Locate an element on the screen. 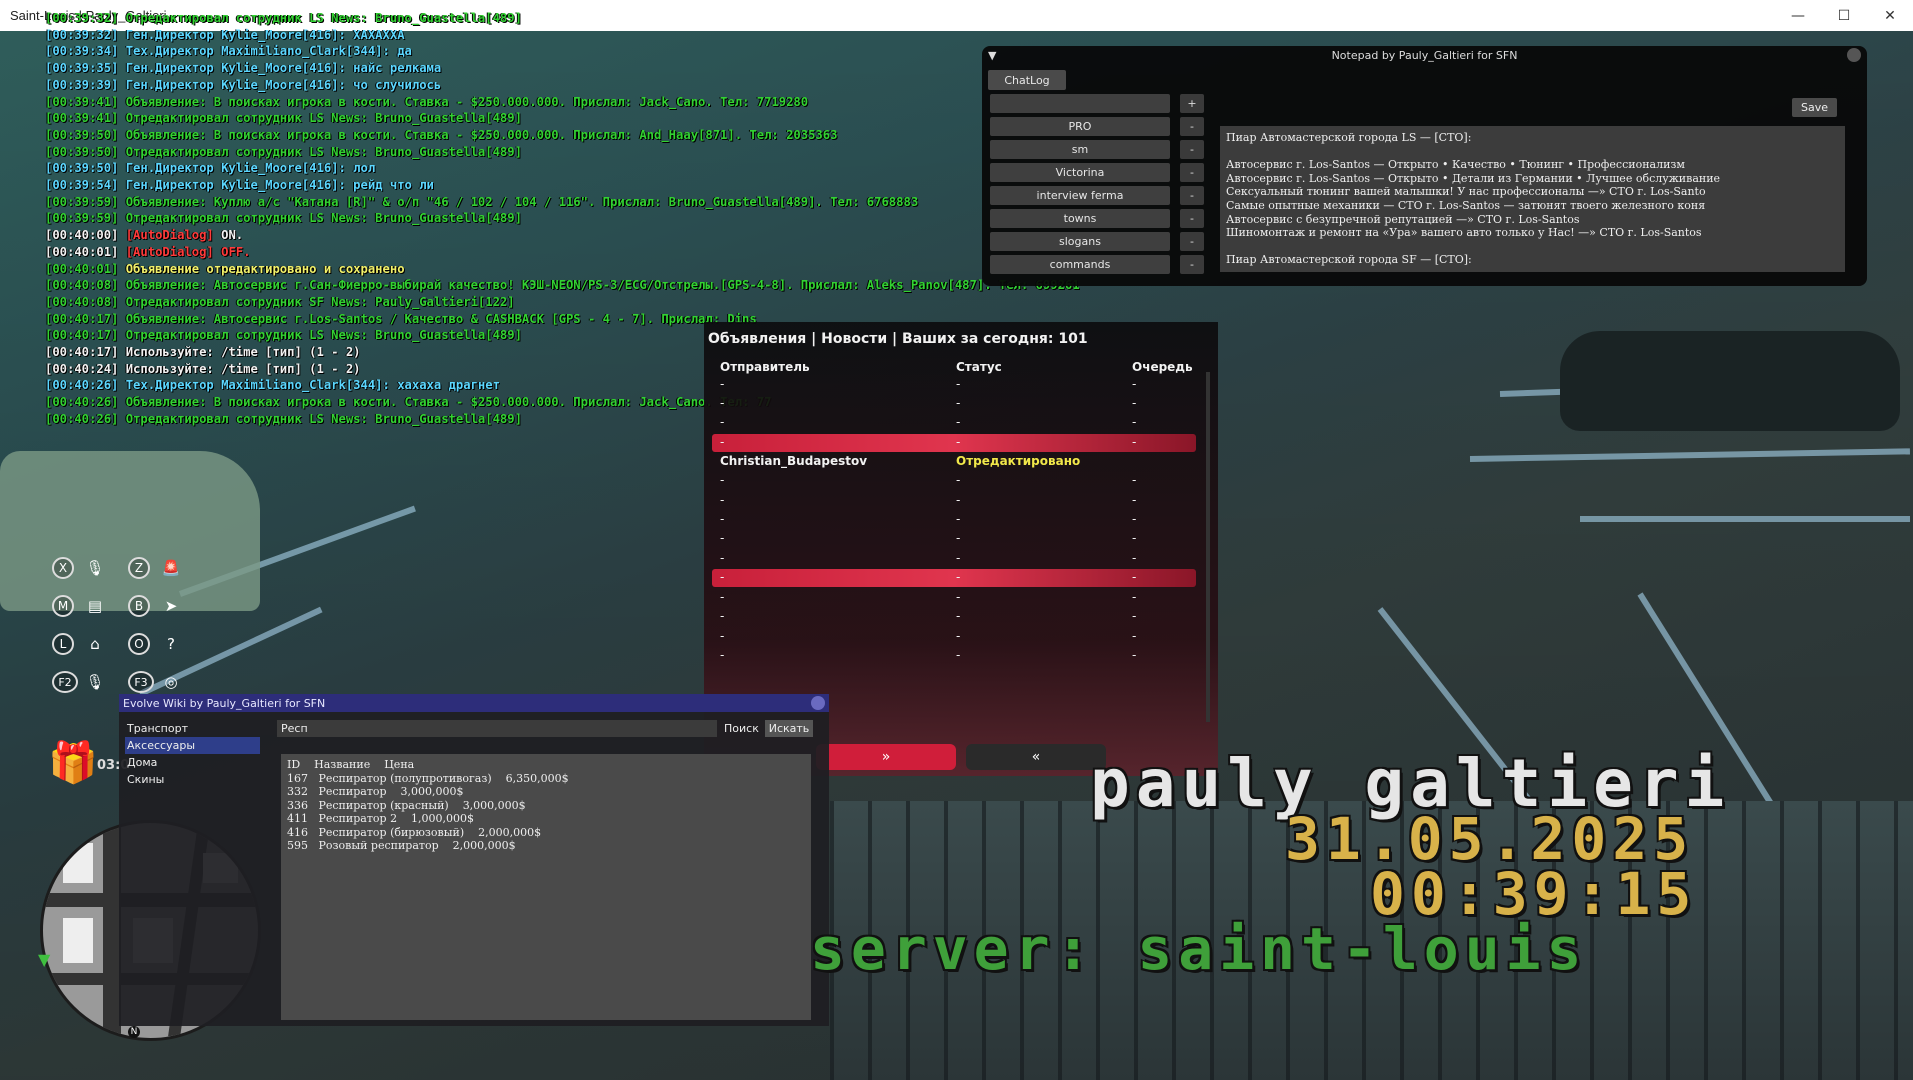 Image resolution: width=1913 pixels, height=1080 pixels. ads-sender: Christian_Budapestov is located at coordinates (794, 461).